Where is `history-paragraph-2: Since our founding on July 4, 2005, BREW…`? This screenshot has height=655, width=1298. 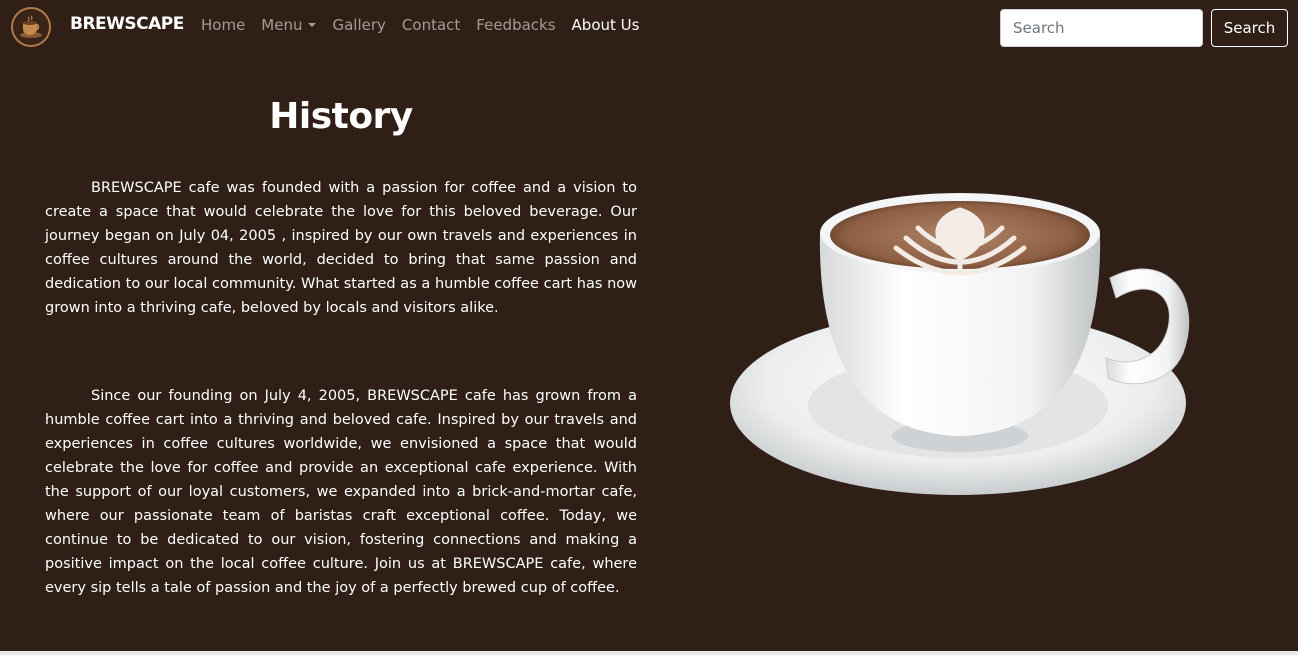
history-paragraph-2: Since our founding on July 4, 2005, BREW… is located at coordinates (341, 492).